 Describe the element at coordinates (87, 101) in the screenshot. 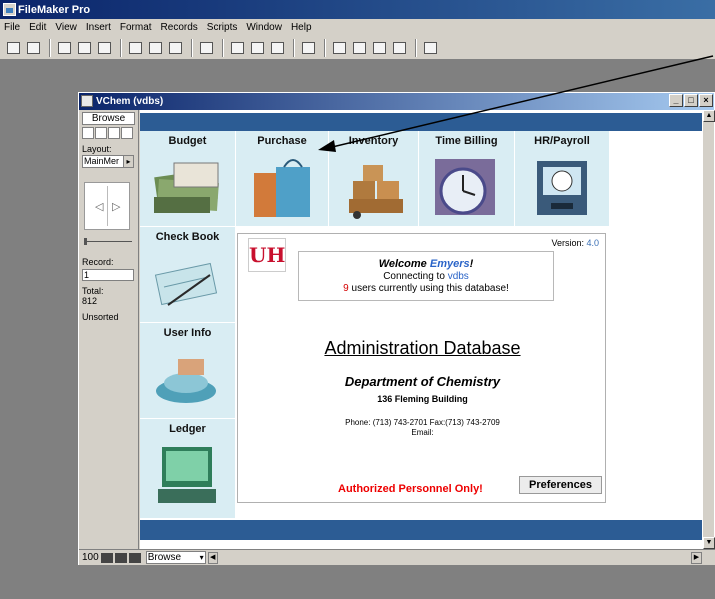

I see `document-icon` at that location.